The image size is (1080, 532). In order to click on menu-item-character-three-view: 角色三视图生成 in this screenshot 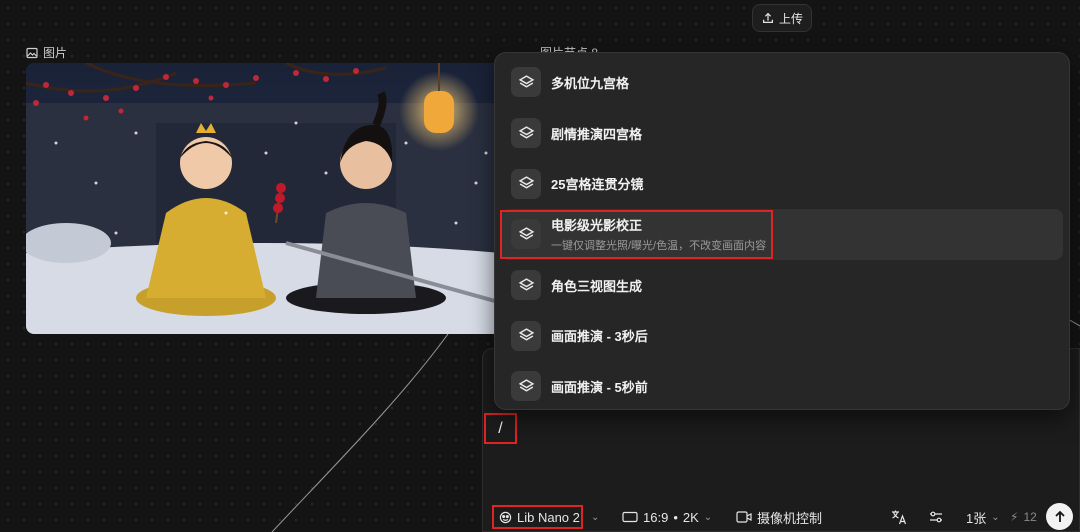, I will do `click(782, 285)`.